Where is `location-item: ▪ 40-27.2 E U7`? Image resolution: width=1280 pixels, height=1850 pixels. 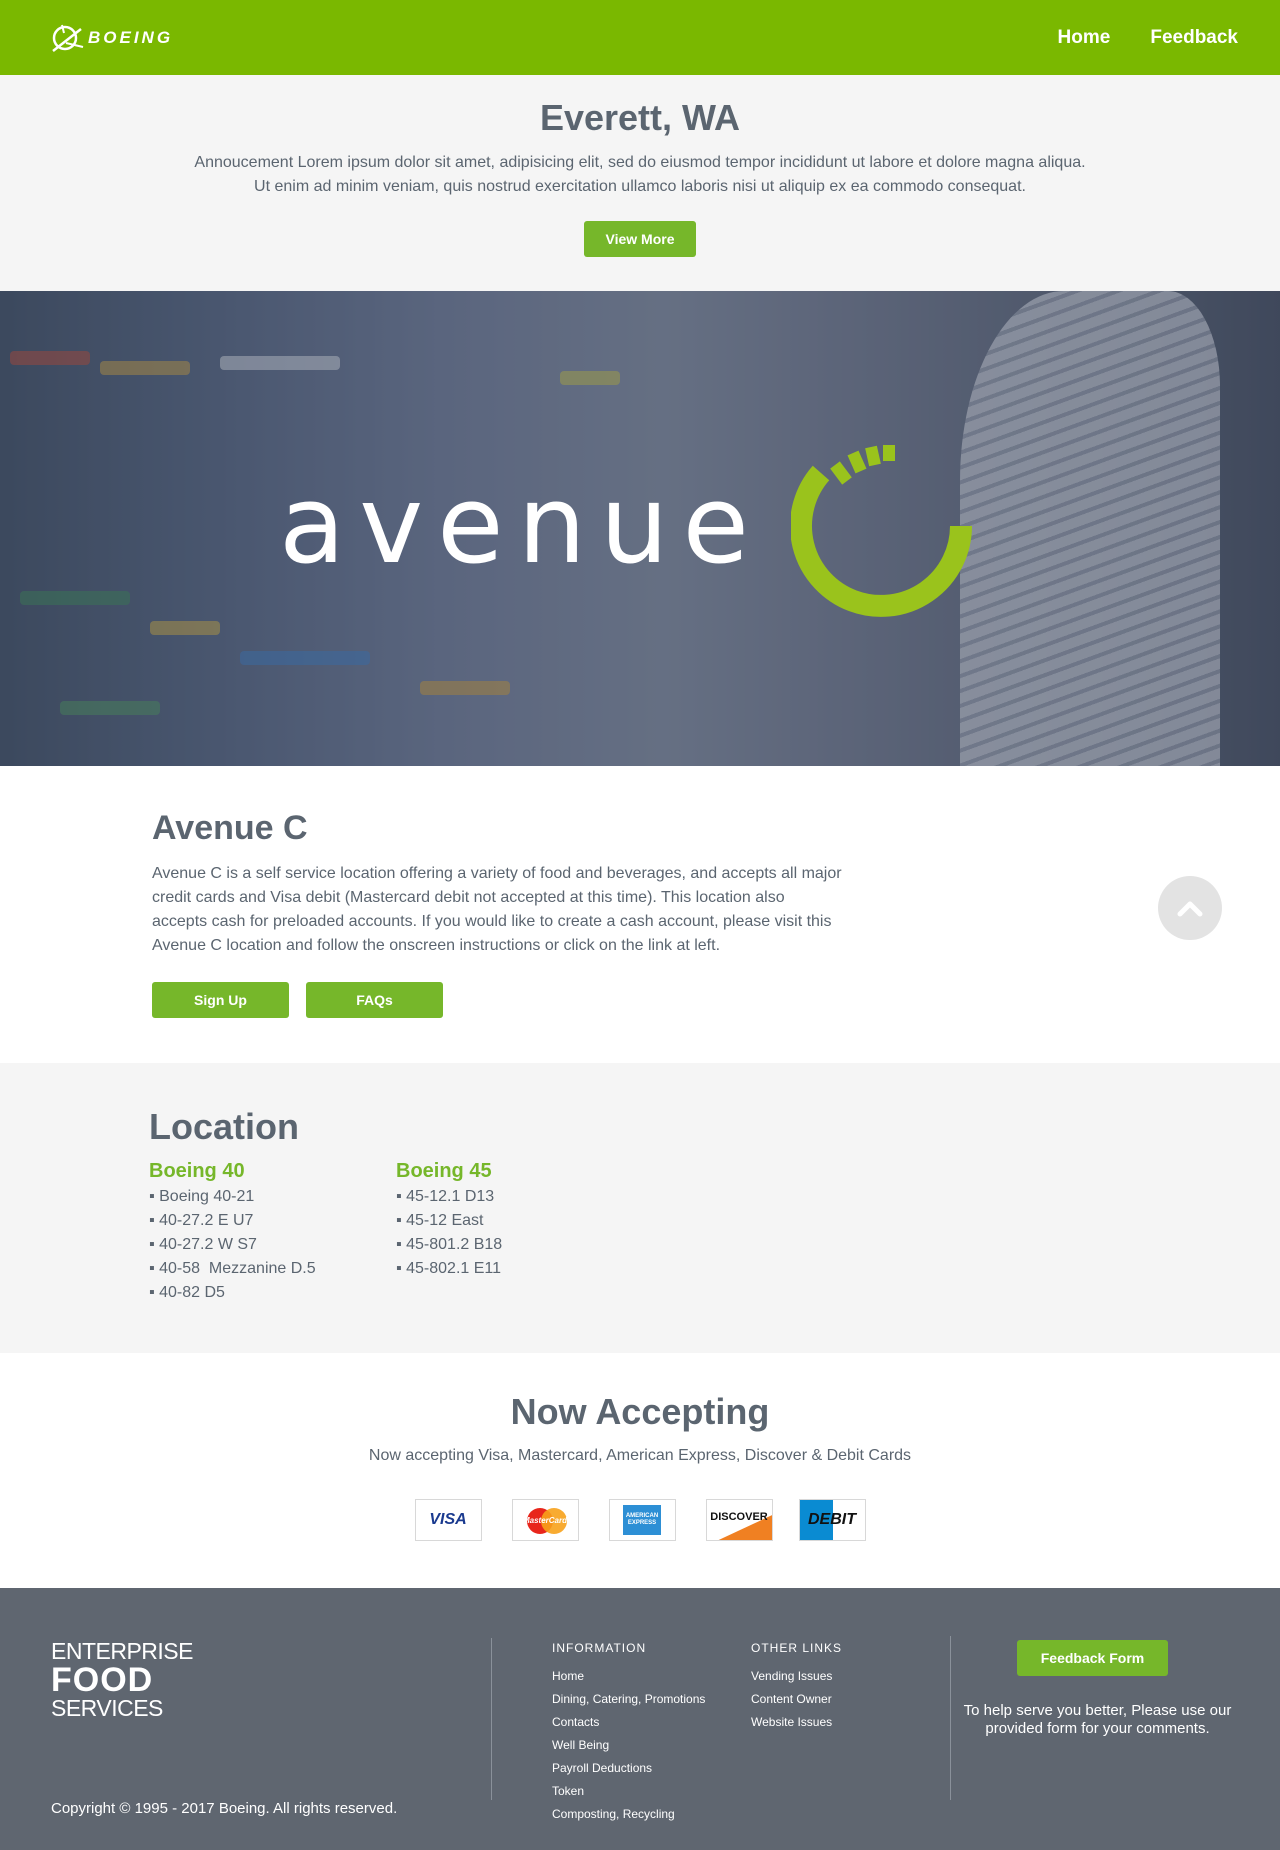
location-item: ▪ 40-27.2 E U7 is located at coordinates (201, 1220).